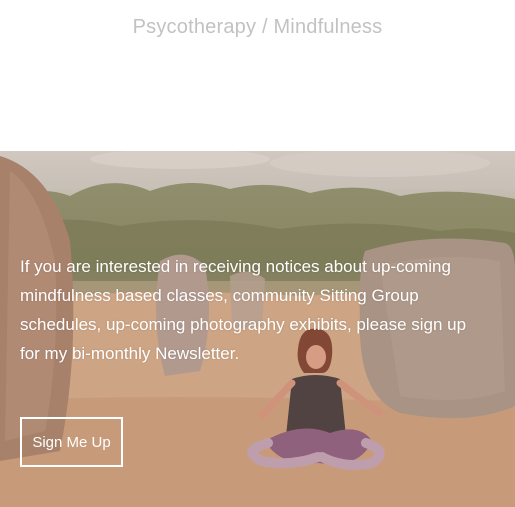 Image resolution: width=515 pixels, height=507 pixels. Describe the element at coordinates (257, 27) in the screenshot. I see `site-subtitle: Psycotherapy / Mindfulness` at that location.